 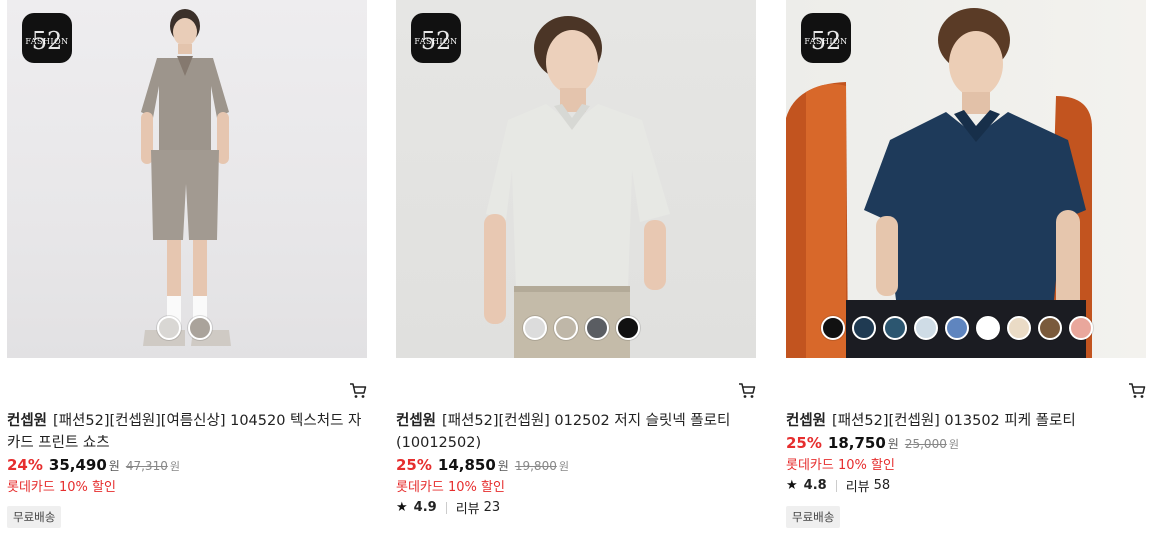 What do you see at coordinates (563, 432) in the screenshot?
I see `product-name: [패션52][컨셉원] 012502 저지 슬릿넥 폴로티 (10012502)` at bounding box center [563, 432].